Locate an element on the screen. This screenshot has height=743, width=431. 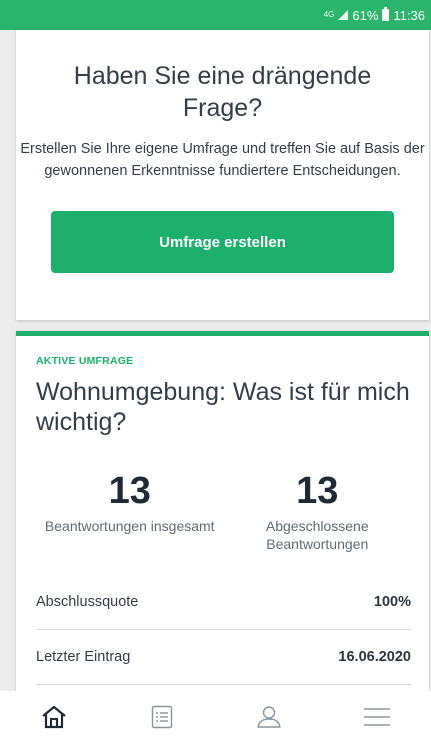
stat-total-responses: 13 Beantwortungen insgesamt is located at coordinates (130, 512).